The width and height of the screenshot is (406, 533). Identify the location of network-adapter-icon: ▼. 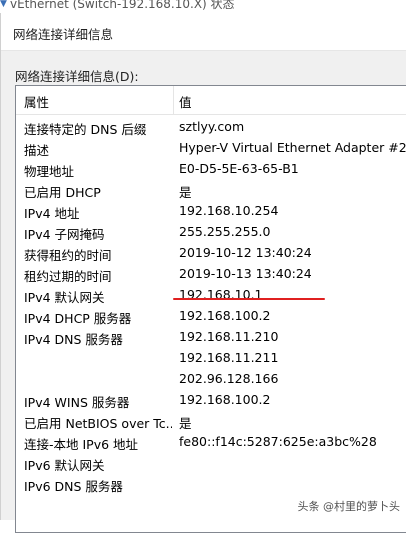
(3, 4).